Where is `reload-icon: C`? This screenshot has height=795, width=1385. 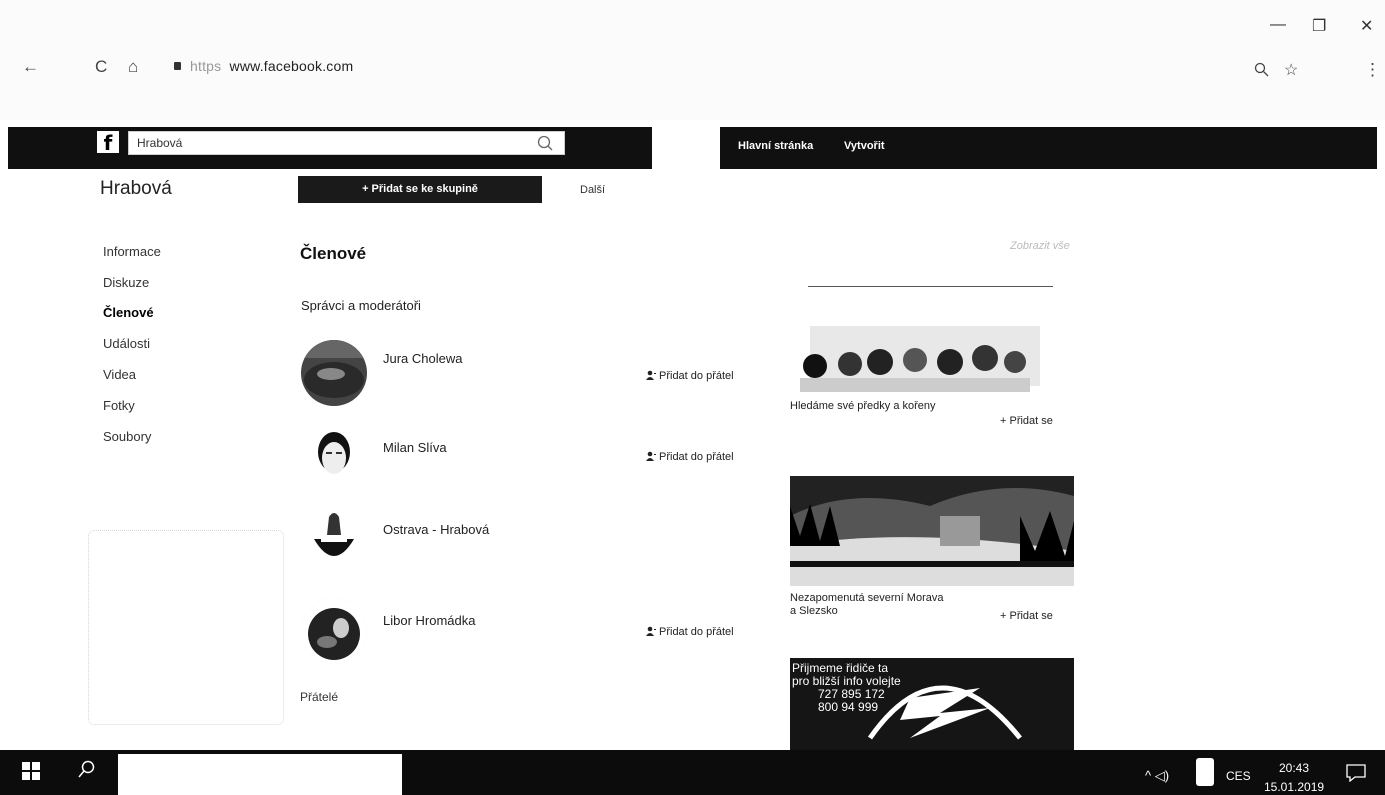
reload-icon: C is located at coordinates (101, 67).